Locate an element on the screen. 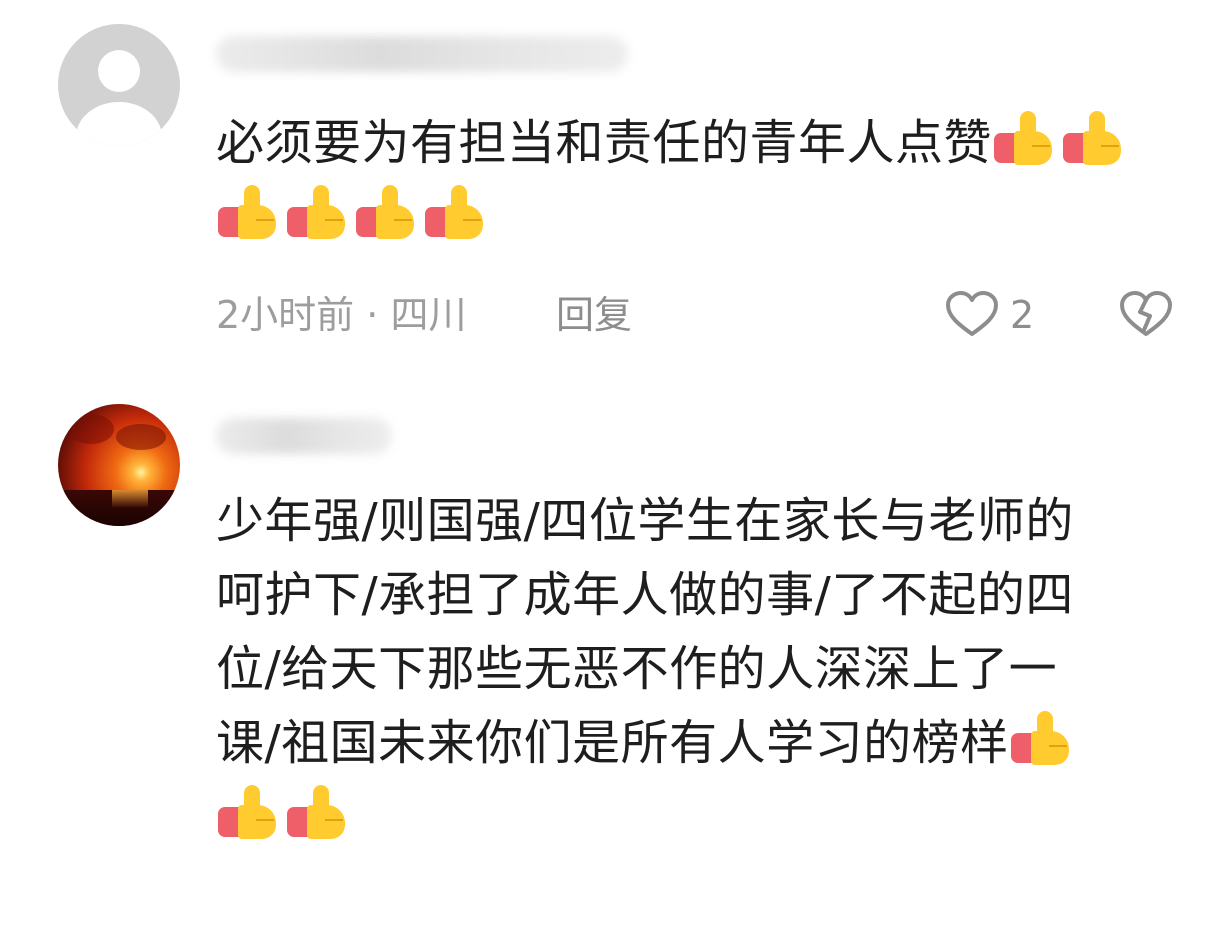  broken-heart-icon is located at coordinates (1146, 313).